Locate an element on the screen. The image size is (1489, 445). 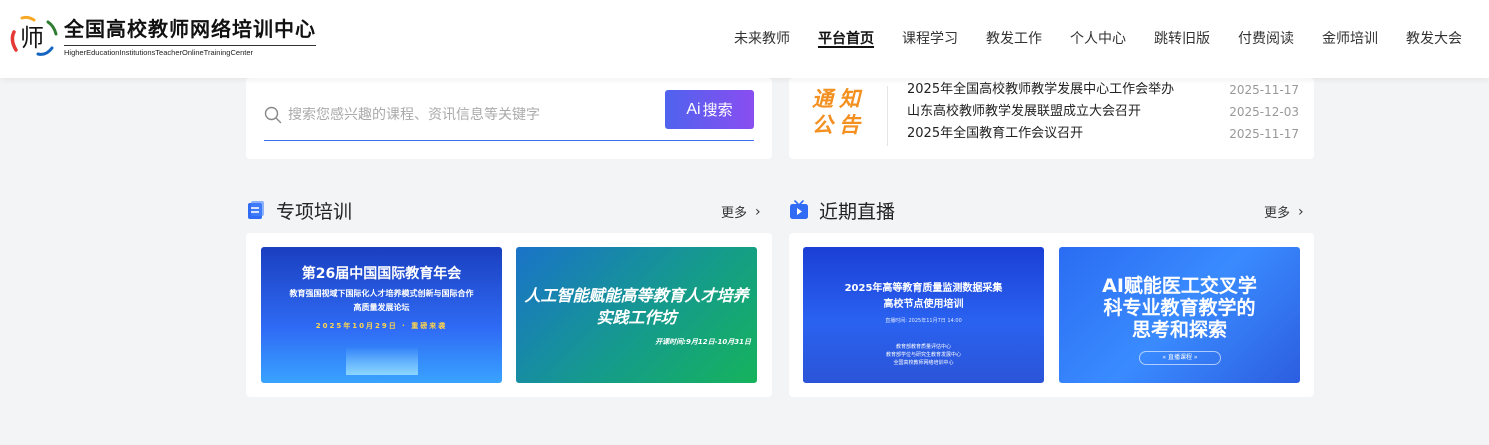
document-list-icon is located at coordinates (256, 210).